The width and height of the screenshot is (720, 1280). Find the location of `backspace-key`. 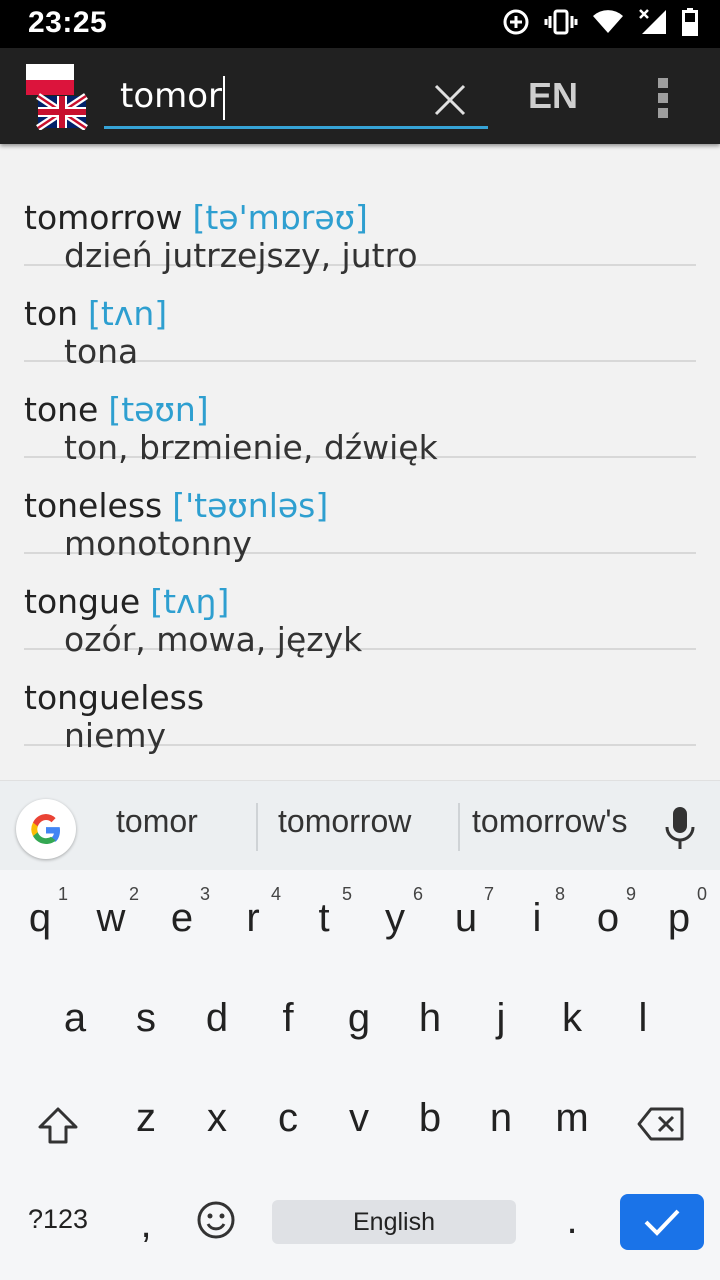

backspace-key is located at coordinates (661, 1124).